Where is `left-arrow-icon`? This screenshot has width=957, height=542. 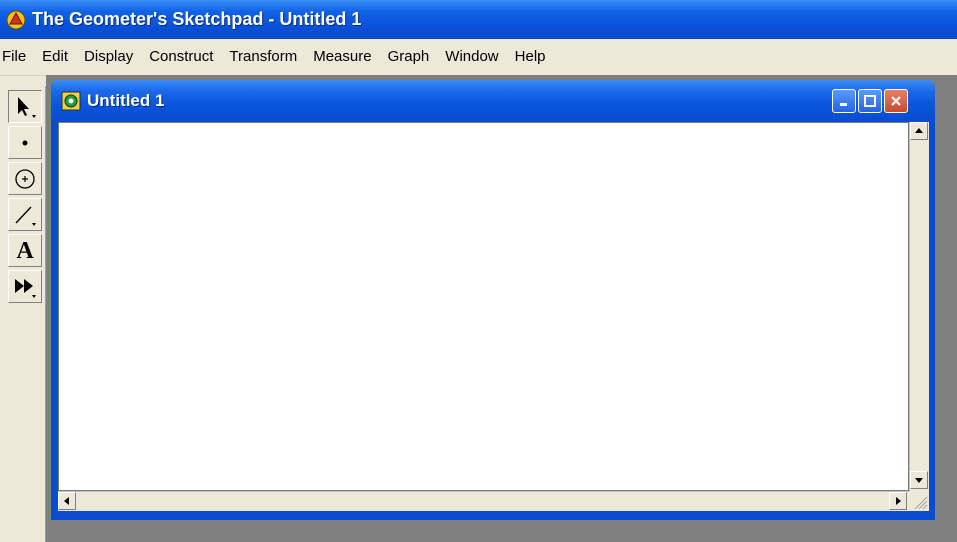 left-arrow-icon is located at coordinates (66, 501).